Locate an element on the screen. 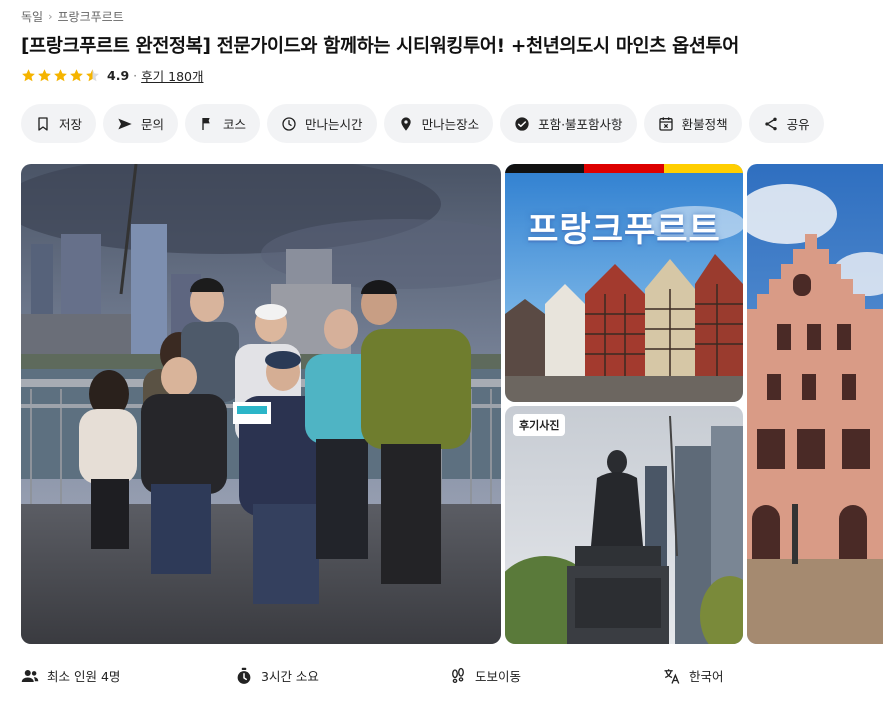 This screenshot has height=714, width=883. meeting-place-button: 만나는장소 is located at coordinates (438, 123).